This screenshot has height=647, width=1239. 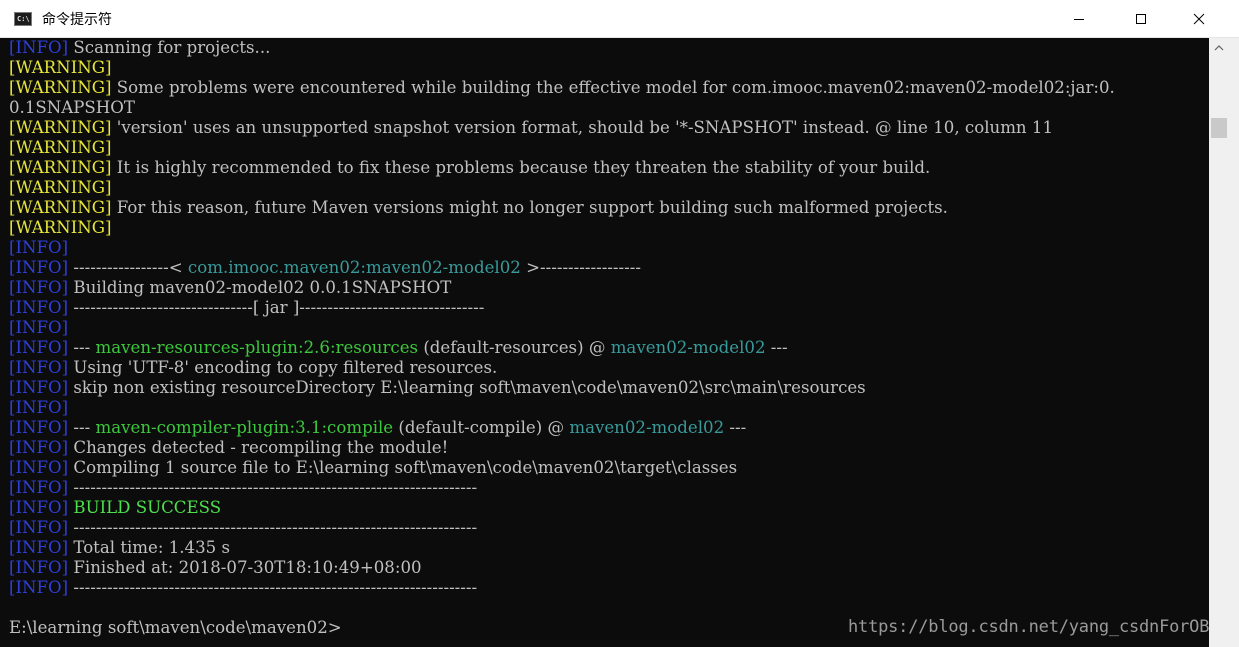 I want to click on maximize-icon, so click(x=1141, y=19).